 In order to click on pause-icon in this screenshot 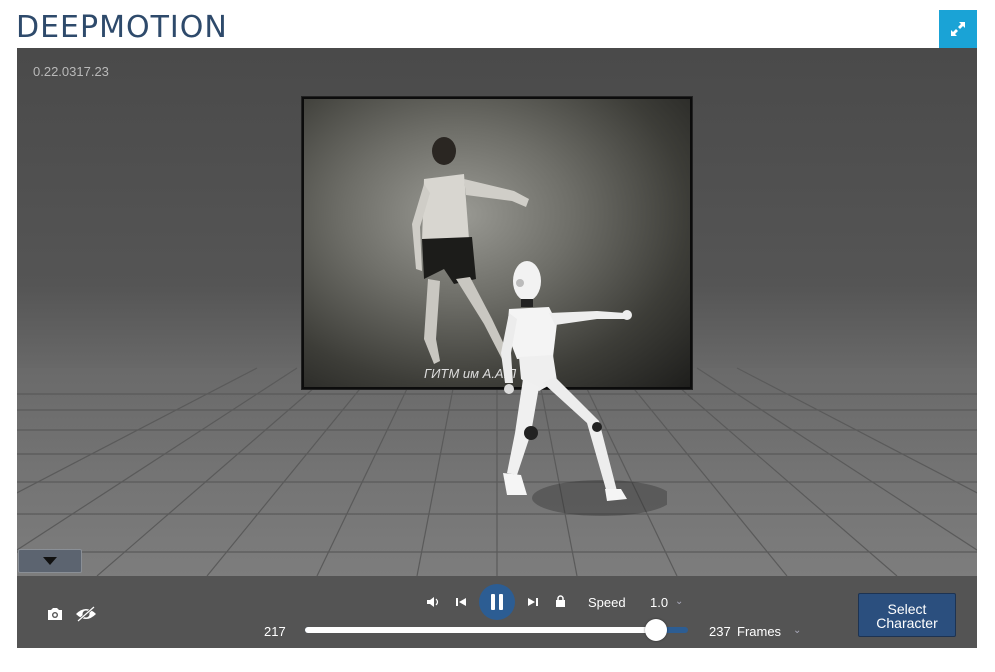, I will do `click(497, 602)`.